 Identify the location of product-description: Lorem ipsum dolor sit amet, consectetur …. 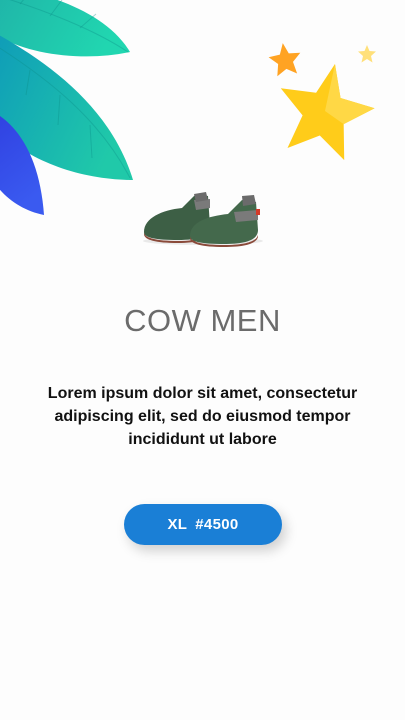
(202, 416).